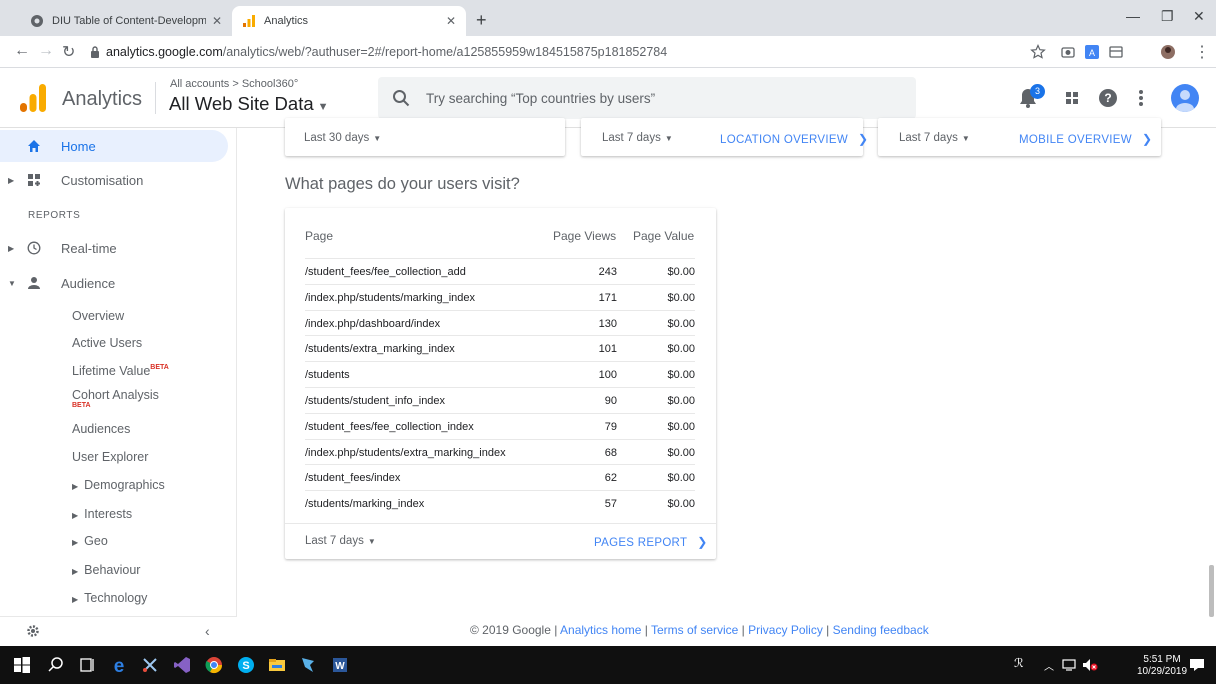  Describe the element at coordinates (101, 429) in the screenshot. I see `sidebar-item-audiences: Audiences` at that location.